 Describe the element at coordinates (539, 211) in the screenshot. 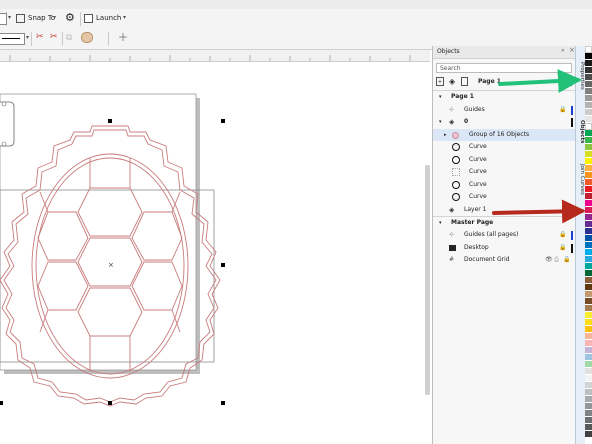

I see `red-annotation-arrow` at that location.